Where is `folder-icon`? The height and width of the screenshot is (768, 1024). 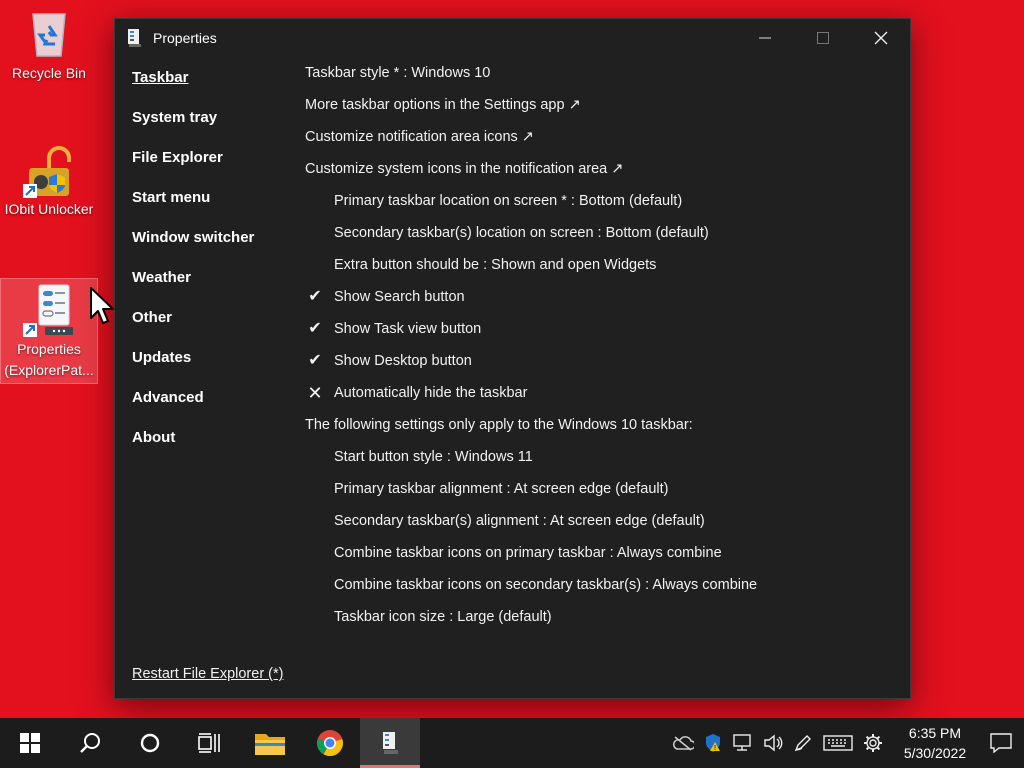
folder-icon is located at coordinates (270, 744).